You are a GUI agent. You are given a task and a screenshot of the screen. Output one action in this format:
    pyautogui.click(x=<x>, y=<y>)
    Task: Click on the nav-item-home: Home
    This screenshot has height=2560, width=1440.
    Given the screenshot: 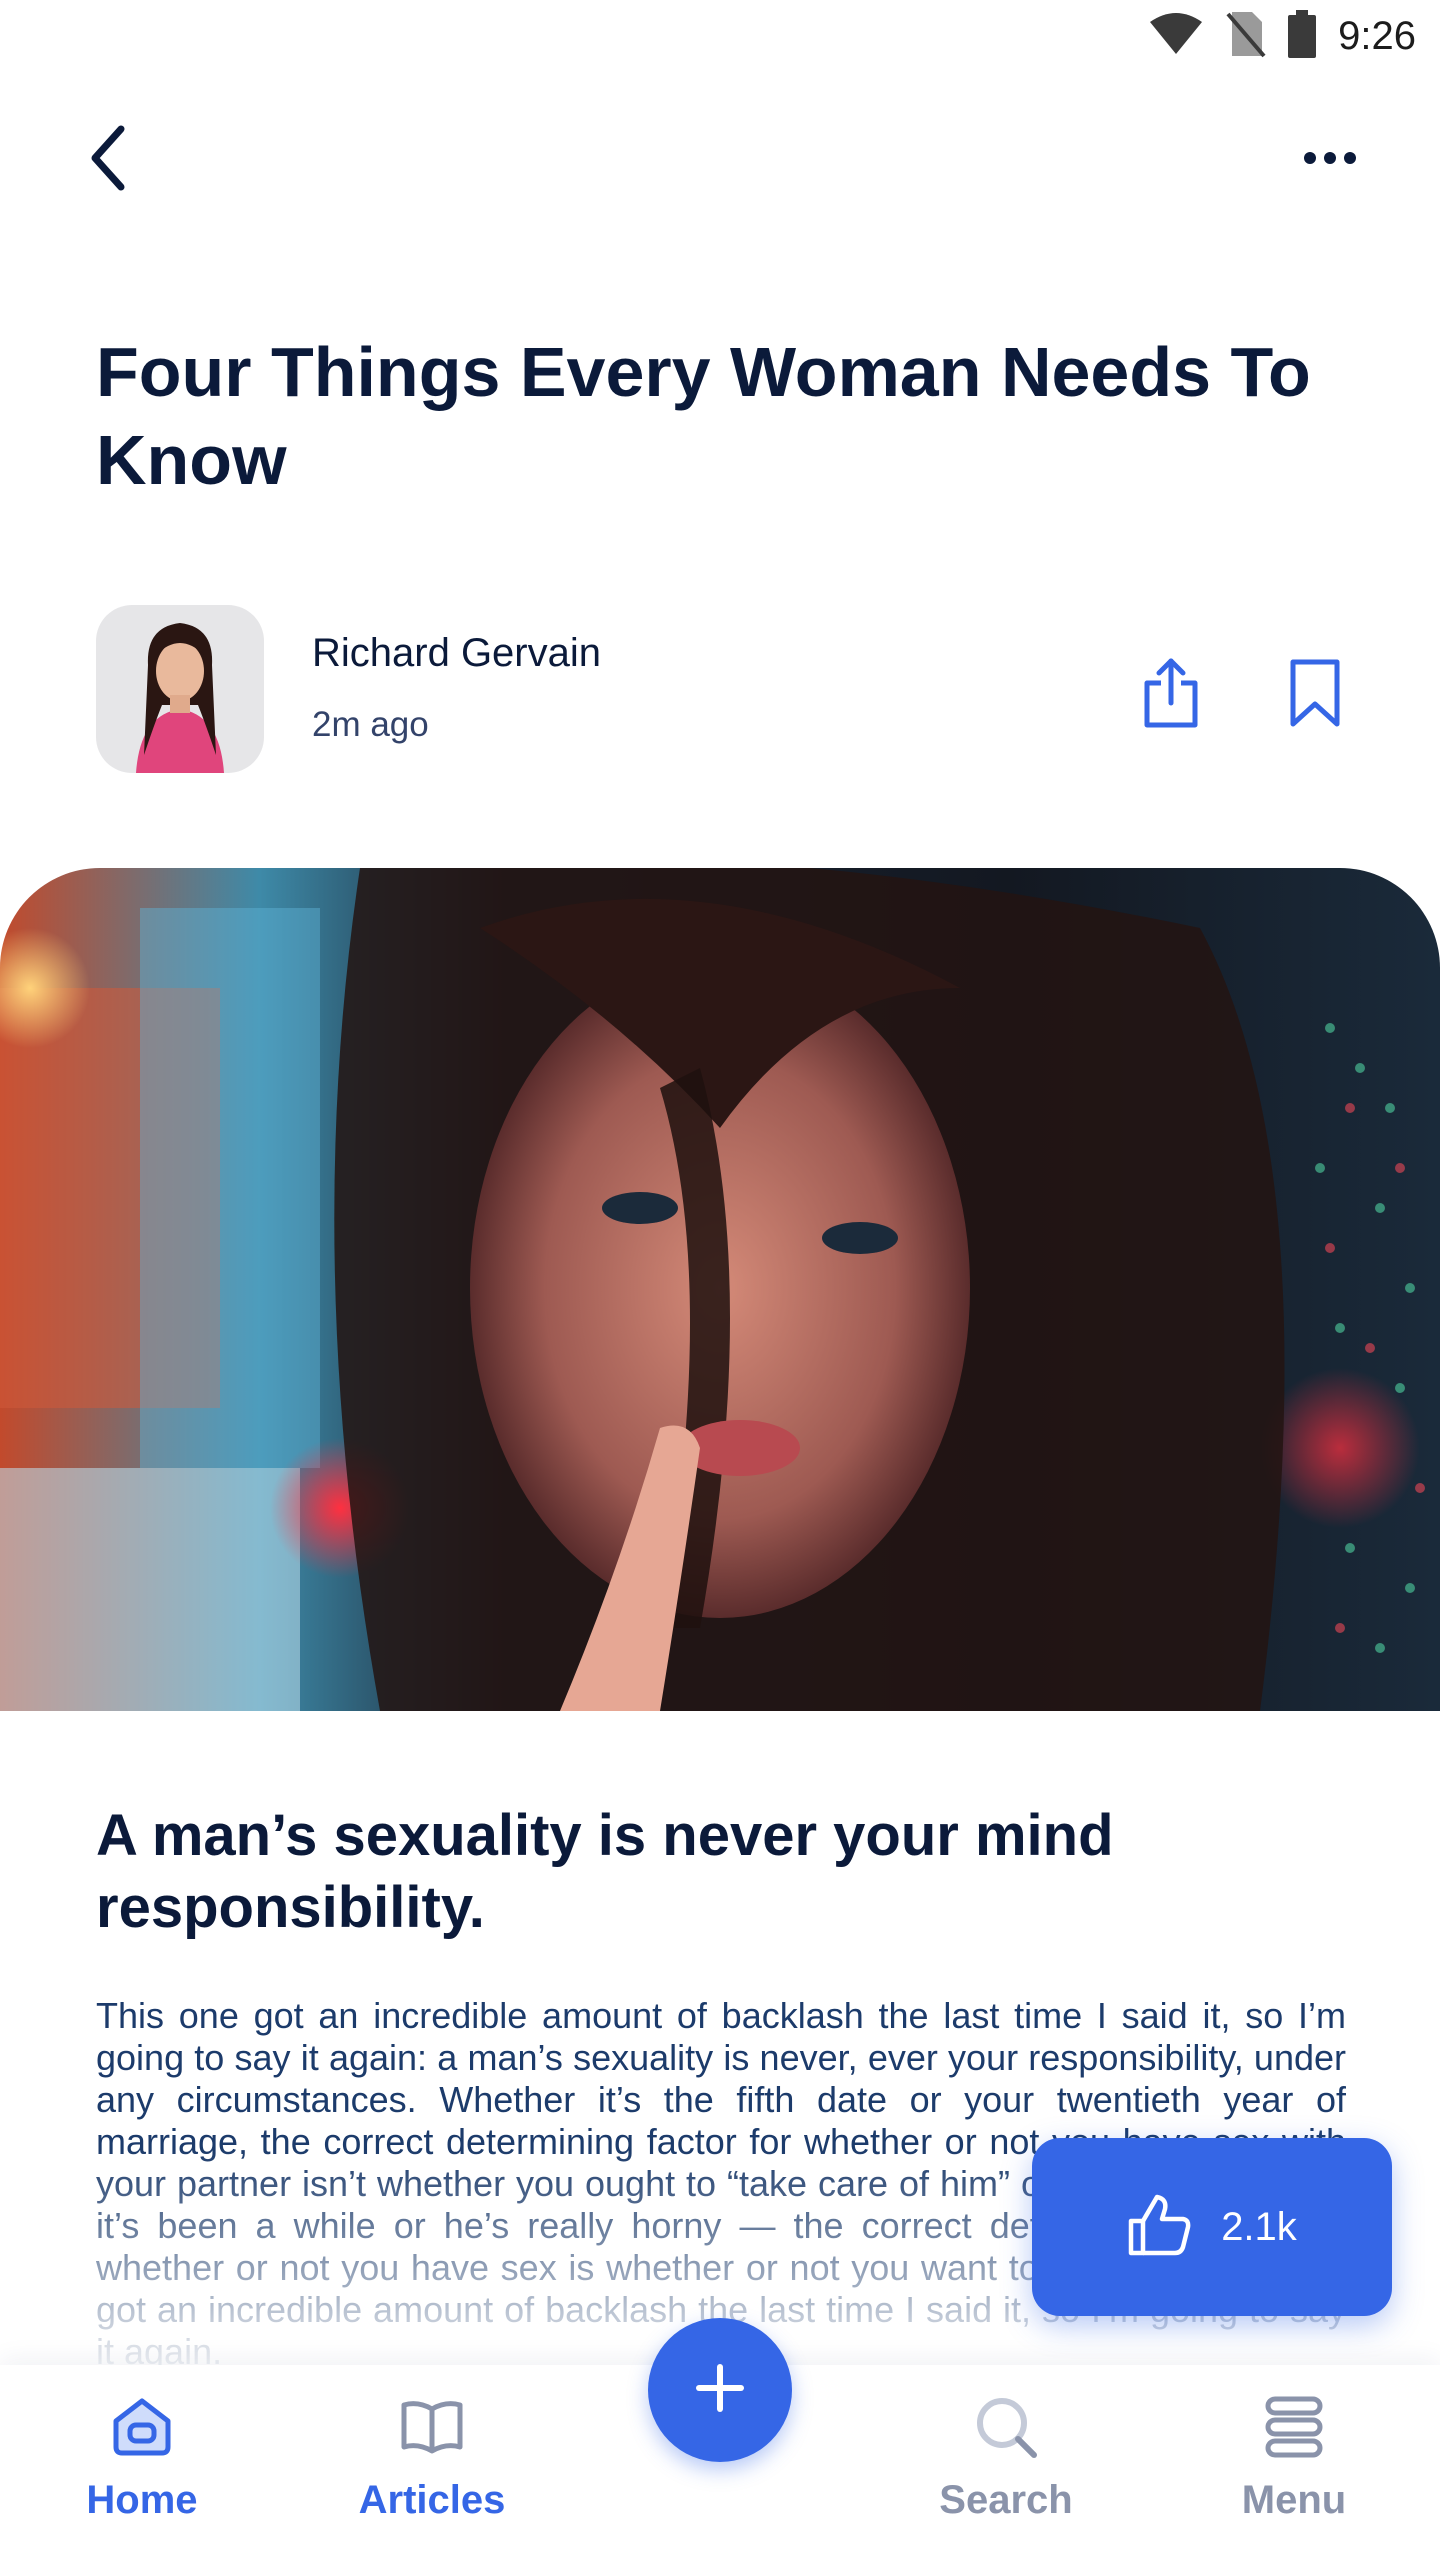 What is the action you would take?
    pyautogui.click(x=142, y=2470)
    